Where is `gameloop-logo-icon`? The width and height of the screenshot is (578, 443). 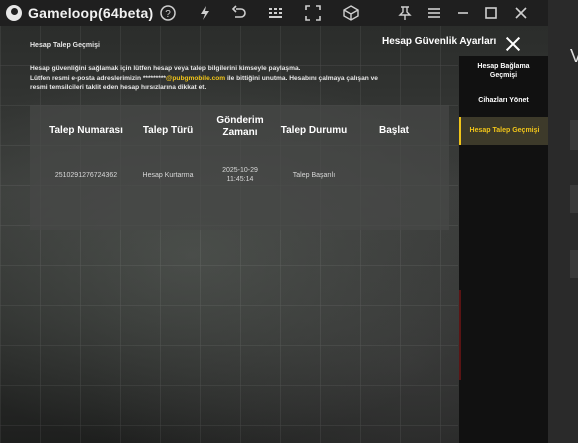 gameloop-logo-icon is located at coordinates (14, 13).